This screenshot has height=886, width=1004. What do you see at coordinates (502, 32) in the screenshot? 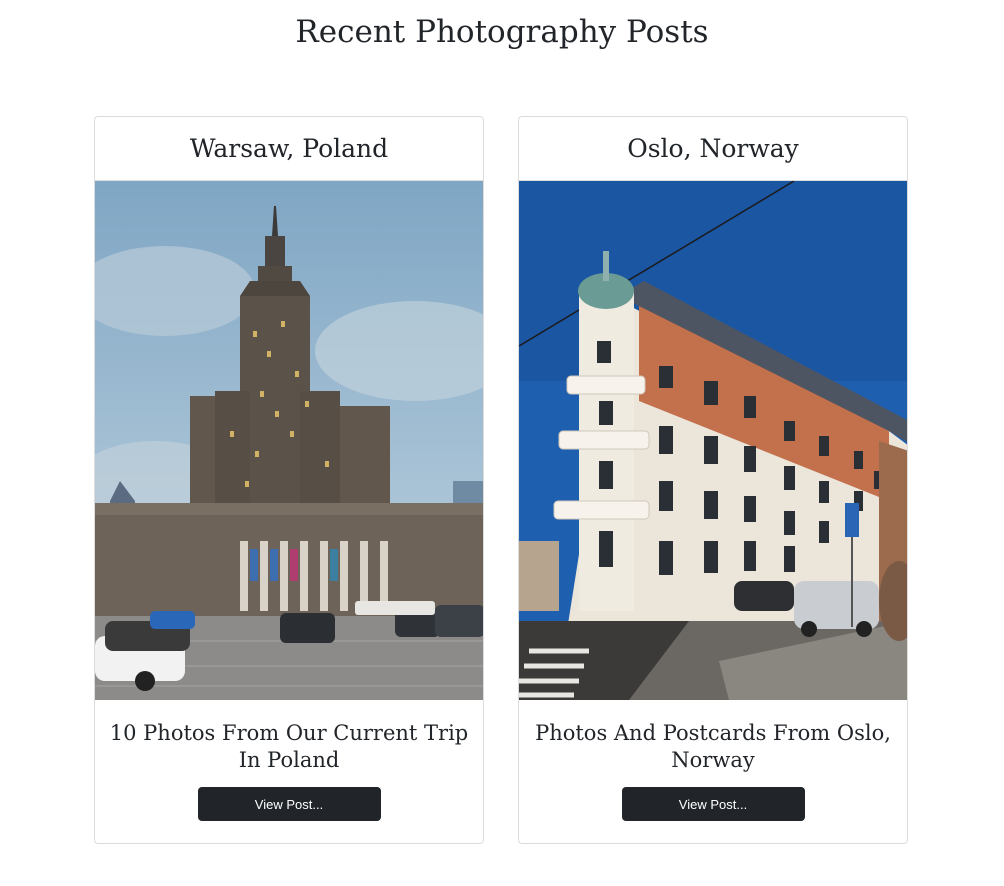
I see `page-title: Recent Photography Posts` at bounding box center [502, 32].